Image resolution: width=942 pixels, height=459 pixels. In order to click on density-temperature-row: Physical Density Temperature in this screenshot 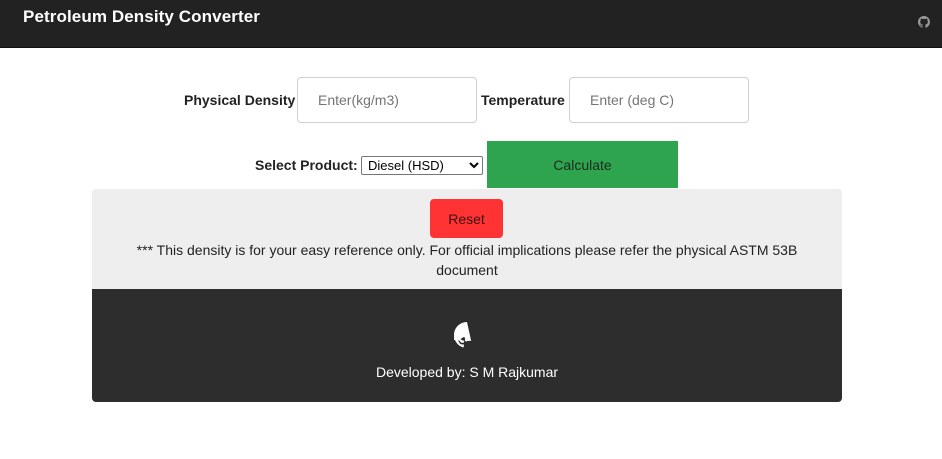, I will do `click(471, 100)`.